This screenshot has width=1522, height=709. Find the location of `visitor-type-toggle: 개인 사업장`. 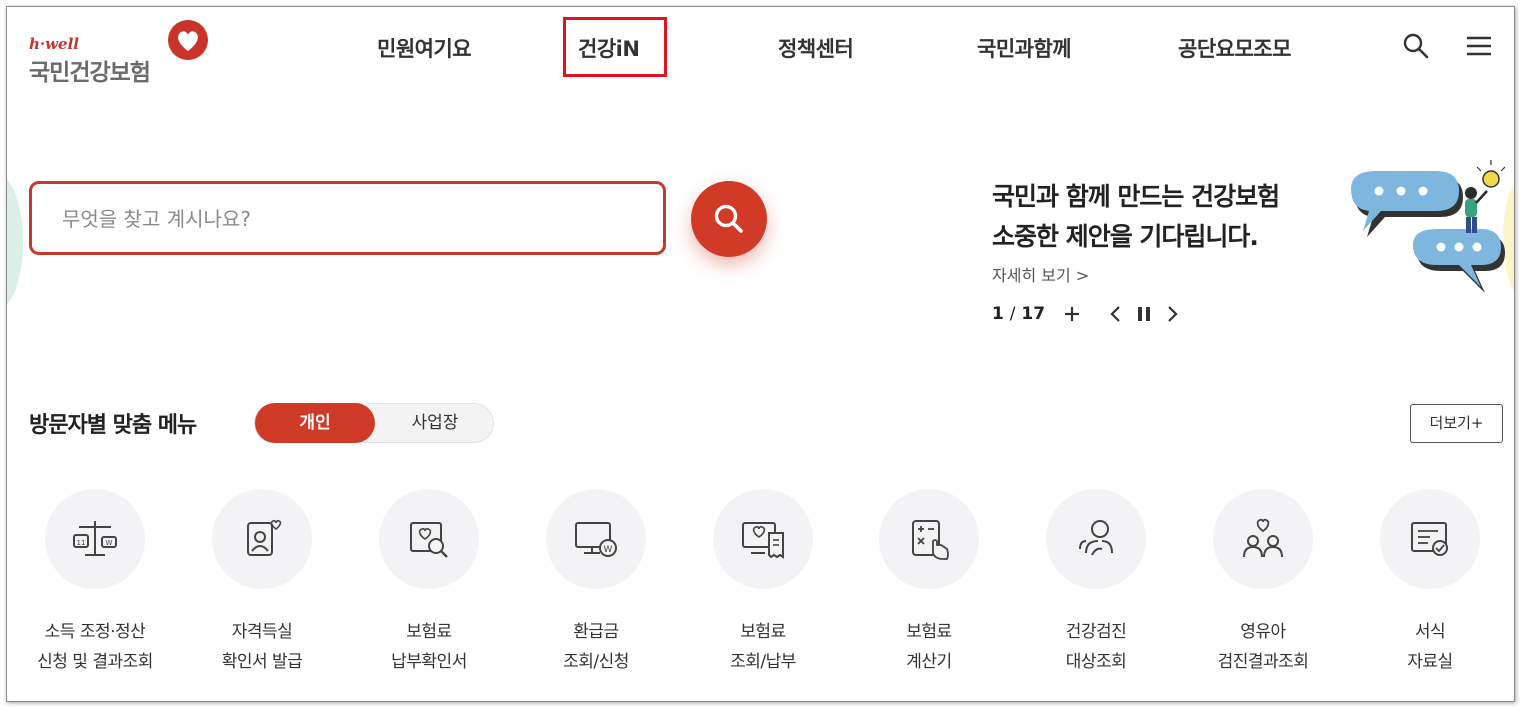

visitor-type-toggle: 개인 사업장 is located at coordinates (374, 423).